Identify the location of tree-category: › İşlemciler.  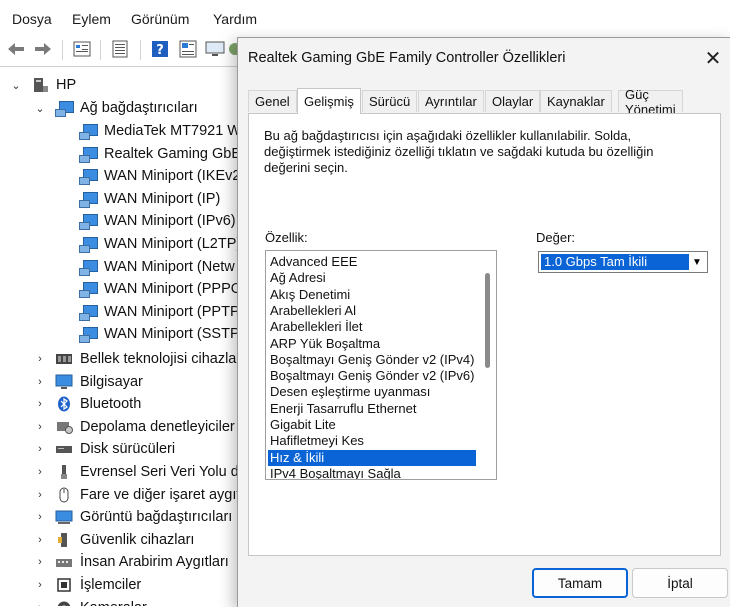
(87, 585).